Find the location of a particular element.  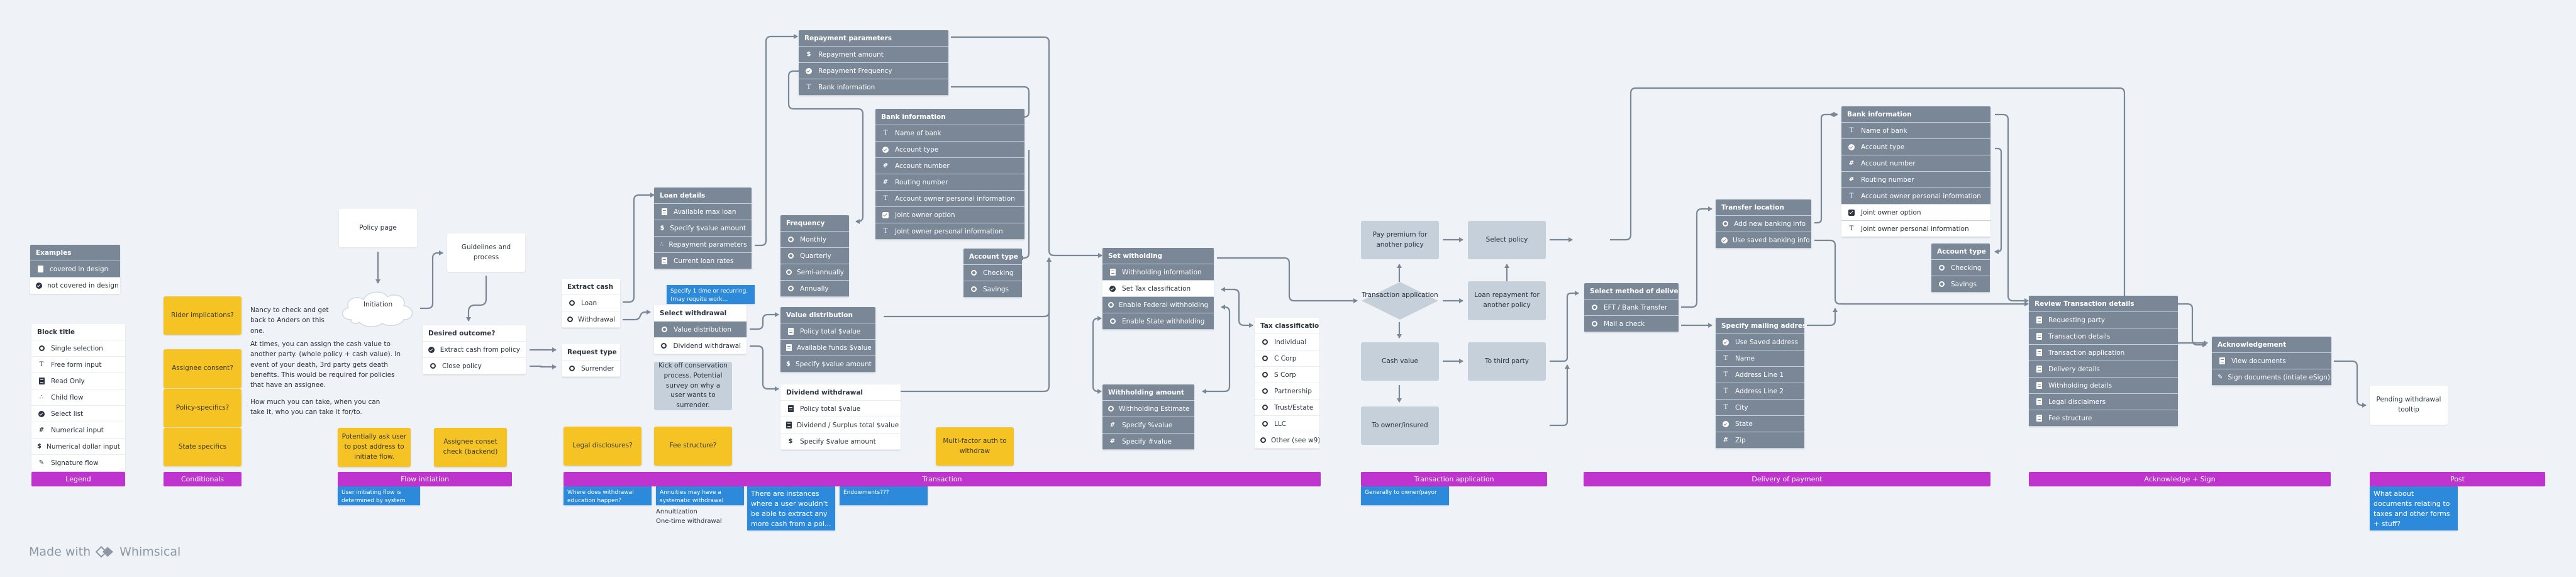

annotation-text: One-time withdrawal is located at coordinates (689, 521).